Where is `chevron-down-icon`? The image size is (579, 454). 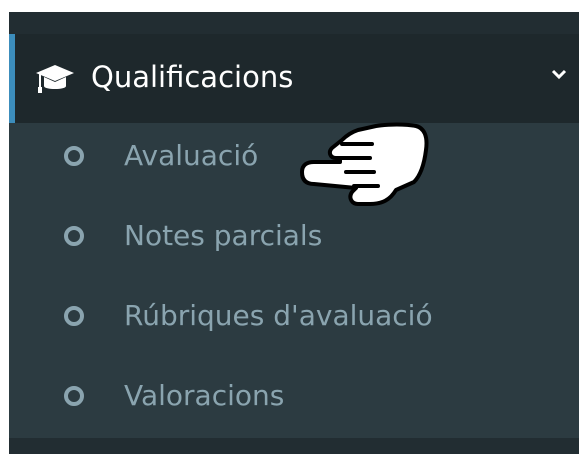
chevron-down-icon is located at coordinates (559, 75).